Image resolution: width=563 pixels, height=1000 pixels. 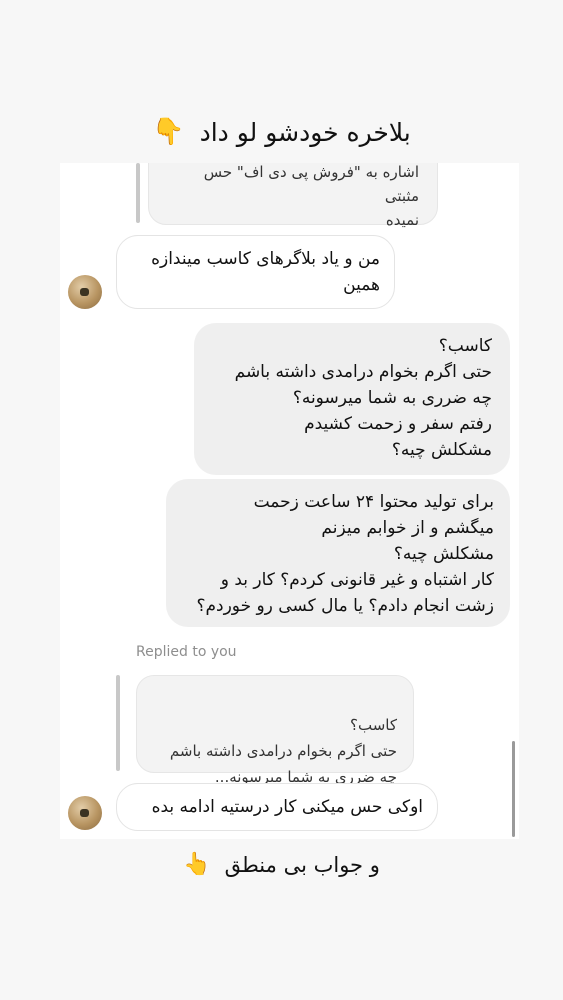 I want to click on story-headline: 👇 بلاخره خودشو لو داد, so click(x=281, y=132).